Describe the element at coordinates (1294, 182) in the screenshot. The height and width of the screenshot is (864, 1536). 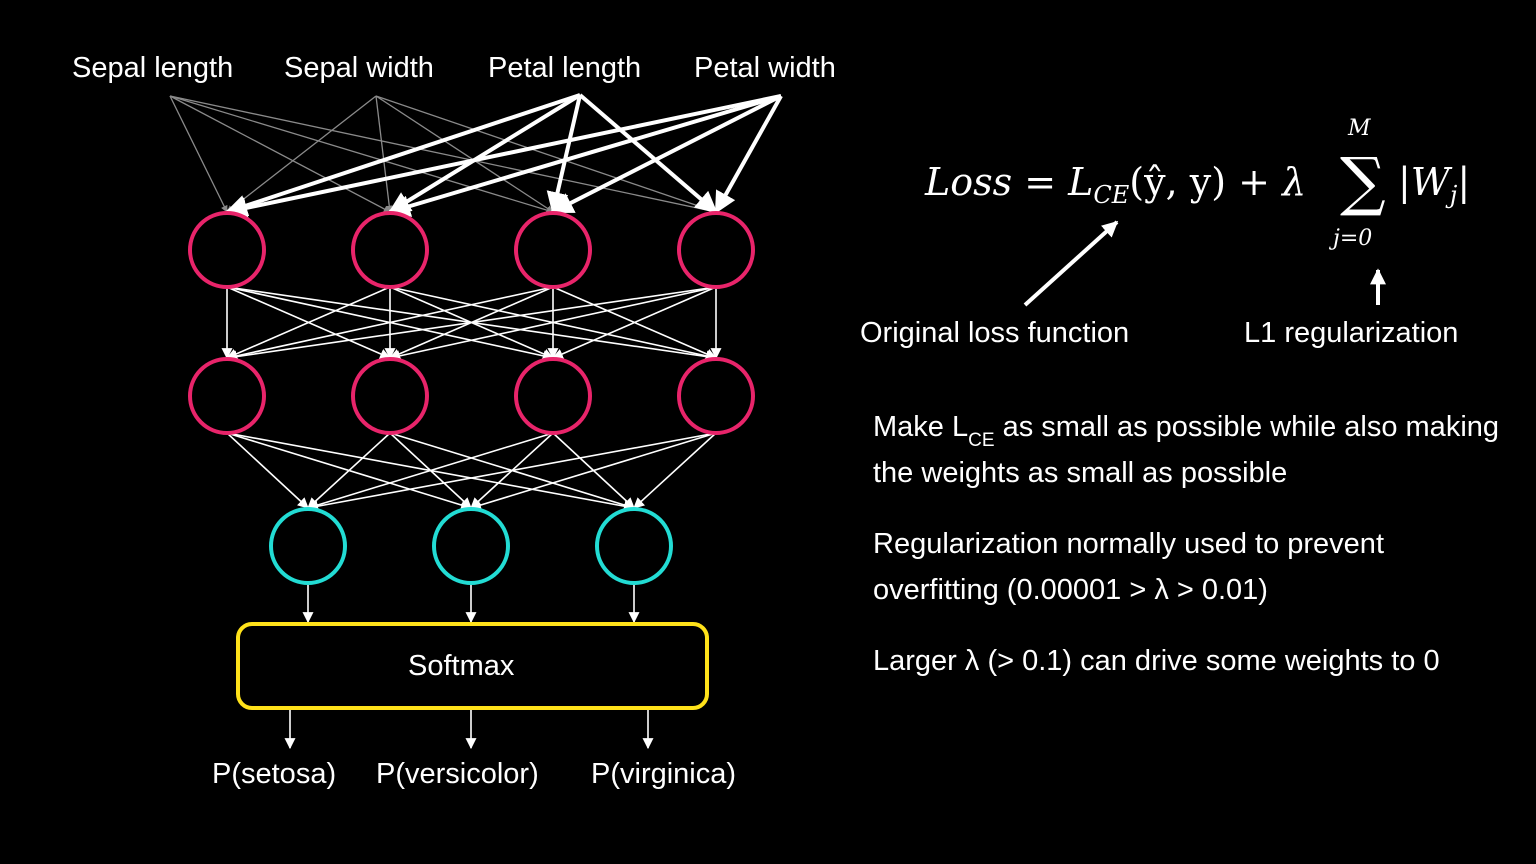
I see `formula-lambda: λ` at that location.